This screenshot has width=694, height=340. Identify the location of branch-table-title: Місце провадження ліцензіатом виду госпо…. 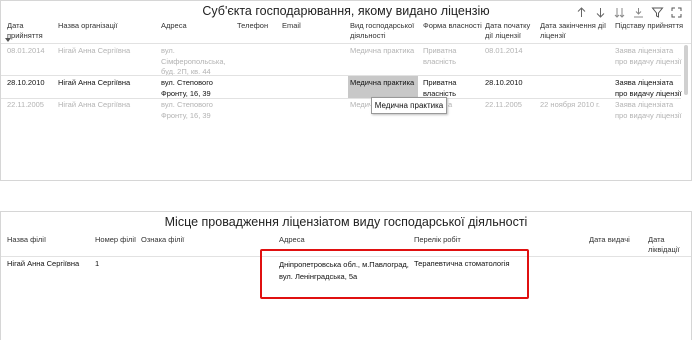
(346, 222).